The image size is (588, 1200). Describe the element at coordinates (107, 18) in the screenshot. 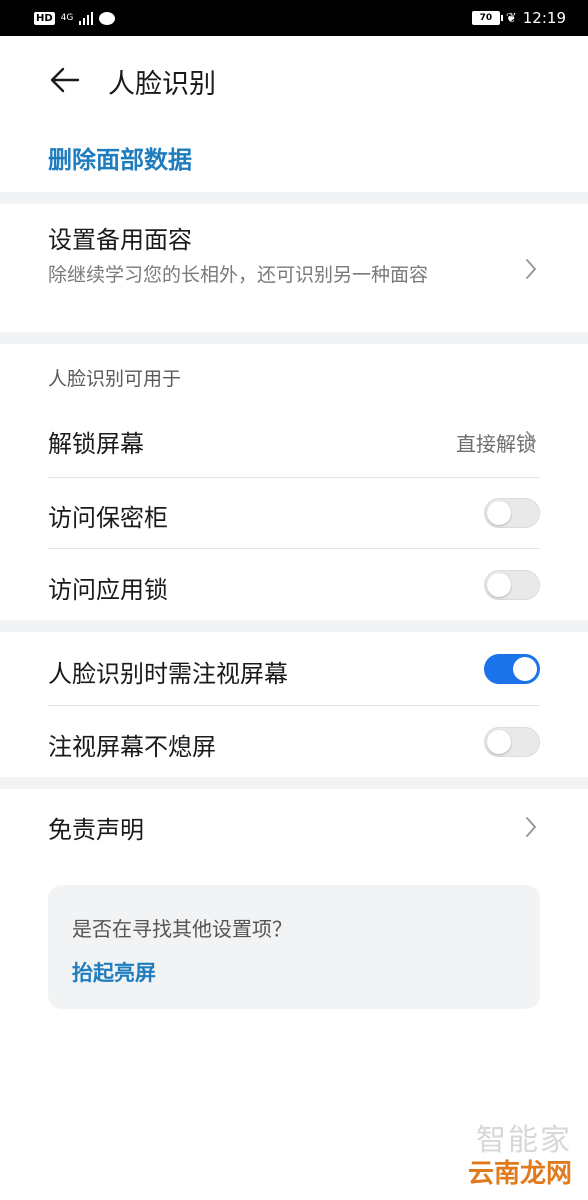

I see `message-icon` at that location.